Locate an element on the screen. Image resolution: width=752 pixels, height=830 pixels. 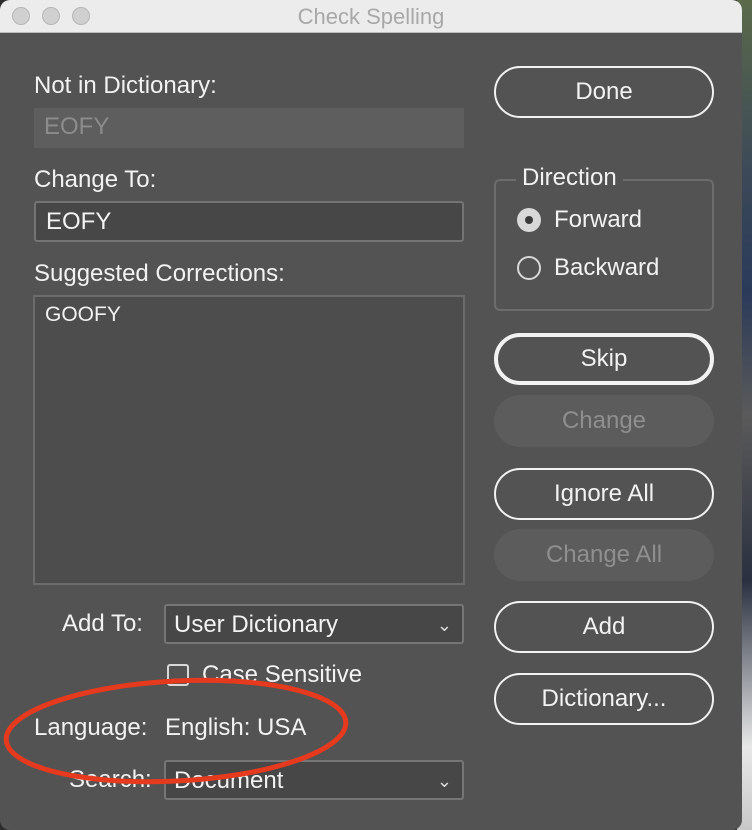
language-label: Language: is located at coordinates (91, 727).